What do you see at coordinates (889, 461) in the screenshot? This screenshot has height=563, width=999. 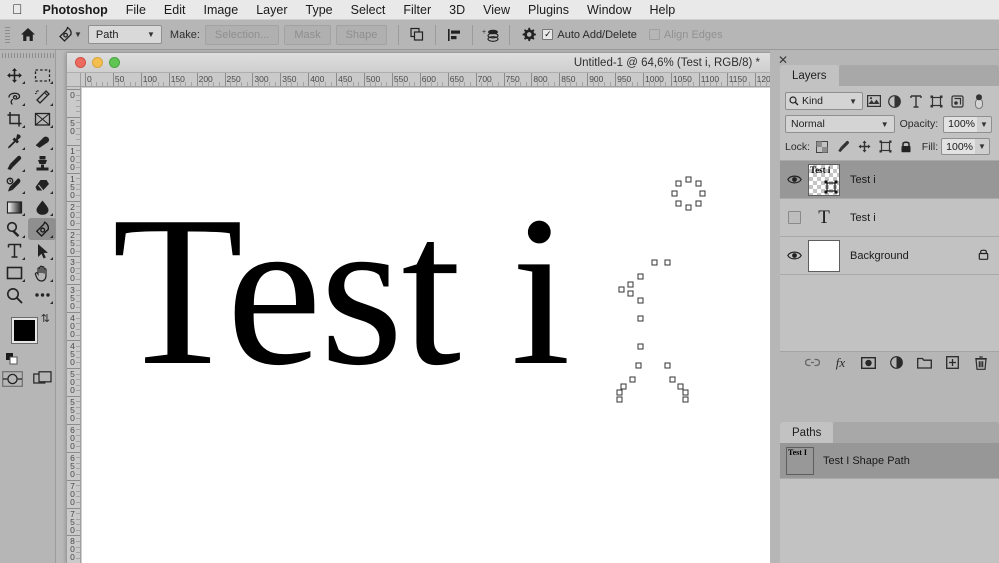 I see `path-row-test-i-shape-path: Test I Test I Shape Path` at bounding box center [889, 461].